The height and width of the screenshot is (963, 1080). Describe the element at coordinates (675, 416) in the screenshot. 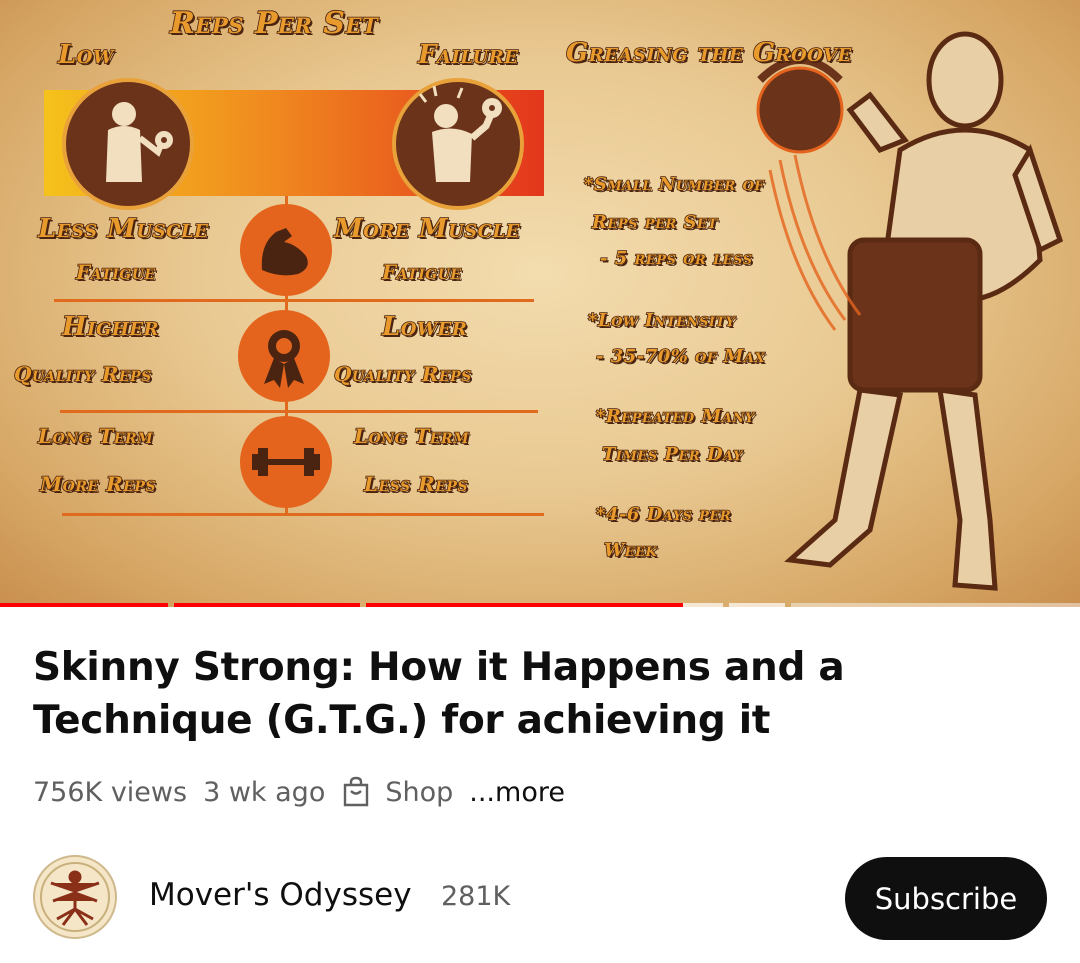

I see `gtg-bullet-line: *Repeated Many` at that location.